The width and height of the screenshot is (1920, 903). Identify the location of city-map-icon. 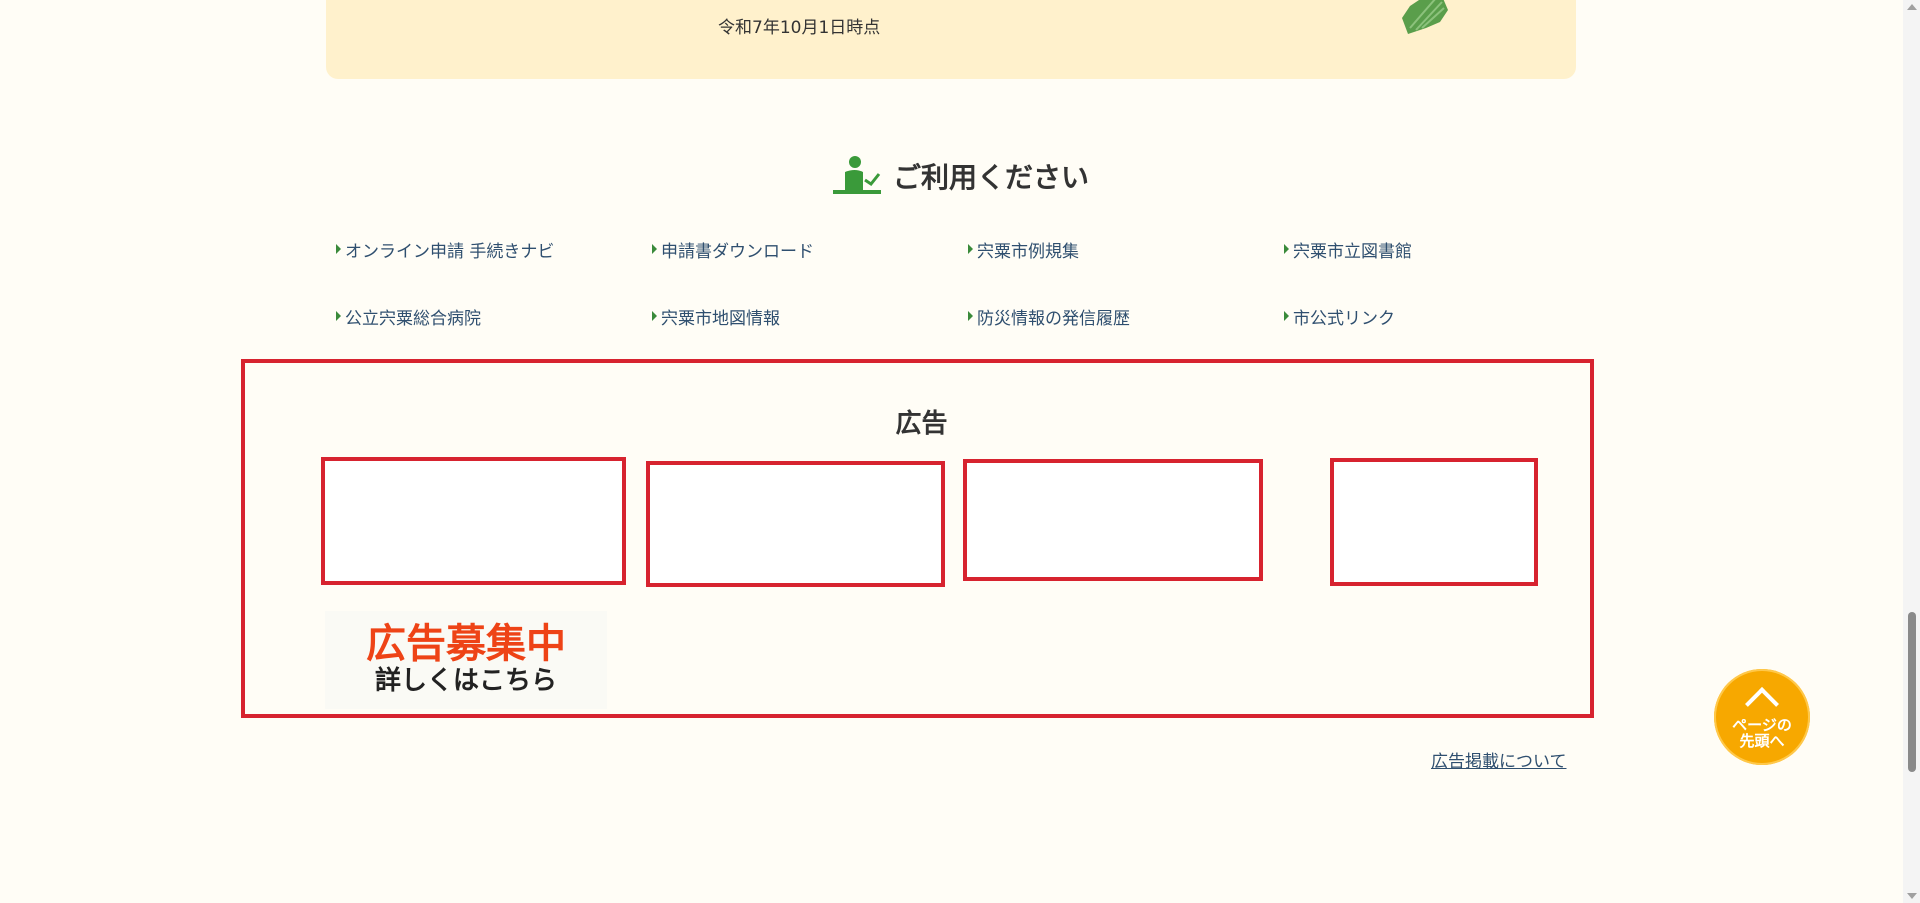
(1425, 17).